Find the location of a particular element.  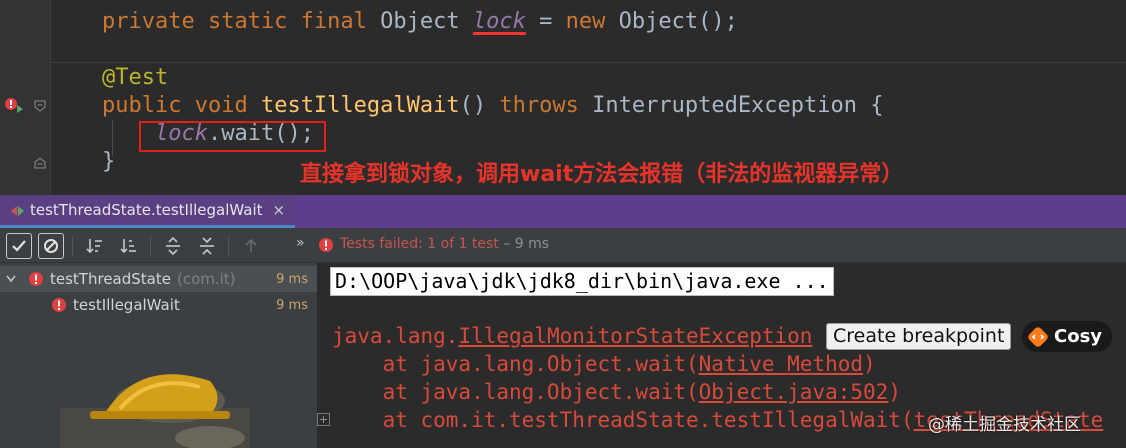

test-method-name: testIllegalWait is located at coordinates (126, 305).